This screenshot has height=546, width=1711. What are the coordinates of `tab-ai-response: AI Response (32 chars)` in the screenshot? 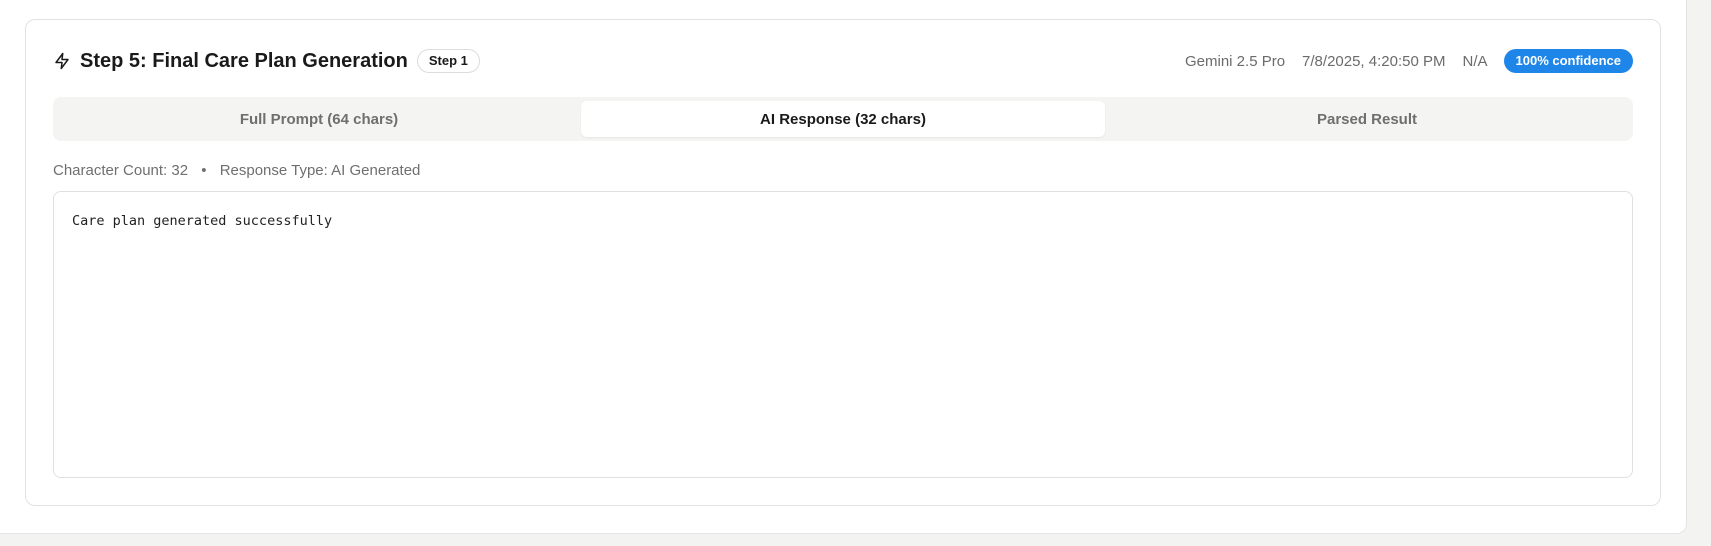 It's located at (843, 119).